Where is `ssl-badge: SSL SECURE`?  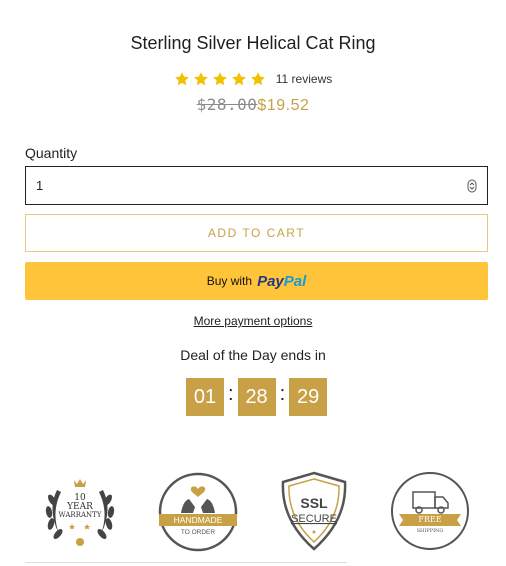 ssl-badge: SSL SECURE is located at coordinates (314, 511).